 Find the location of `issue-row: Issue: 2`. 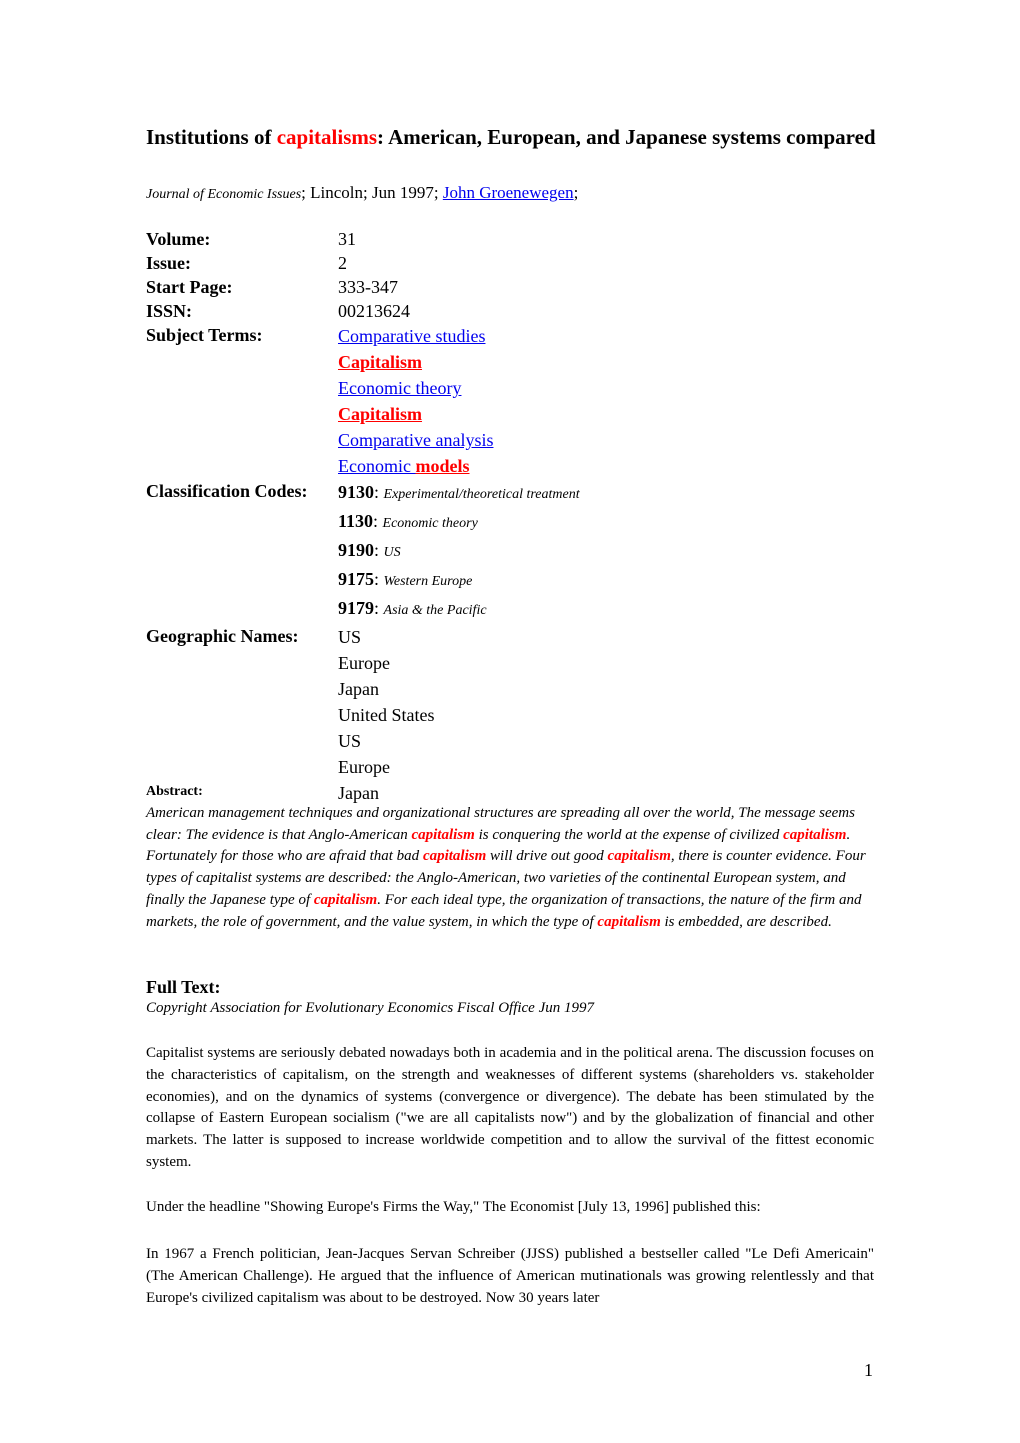

issue-row: Issue: 2 is located at coordinates (511, 263).